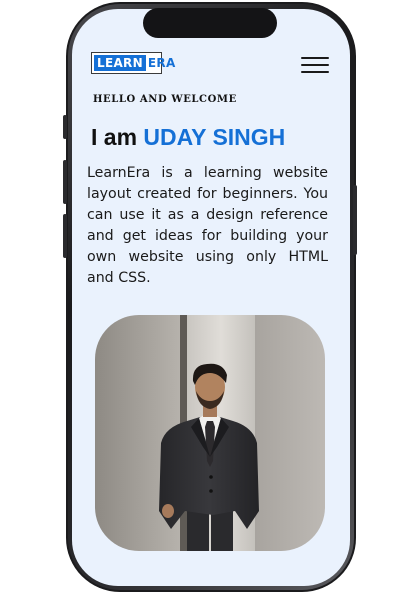 This screenshot has width=420, height=594. I want to click on logo-text-learn: LEARN, so click(120, 63).